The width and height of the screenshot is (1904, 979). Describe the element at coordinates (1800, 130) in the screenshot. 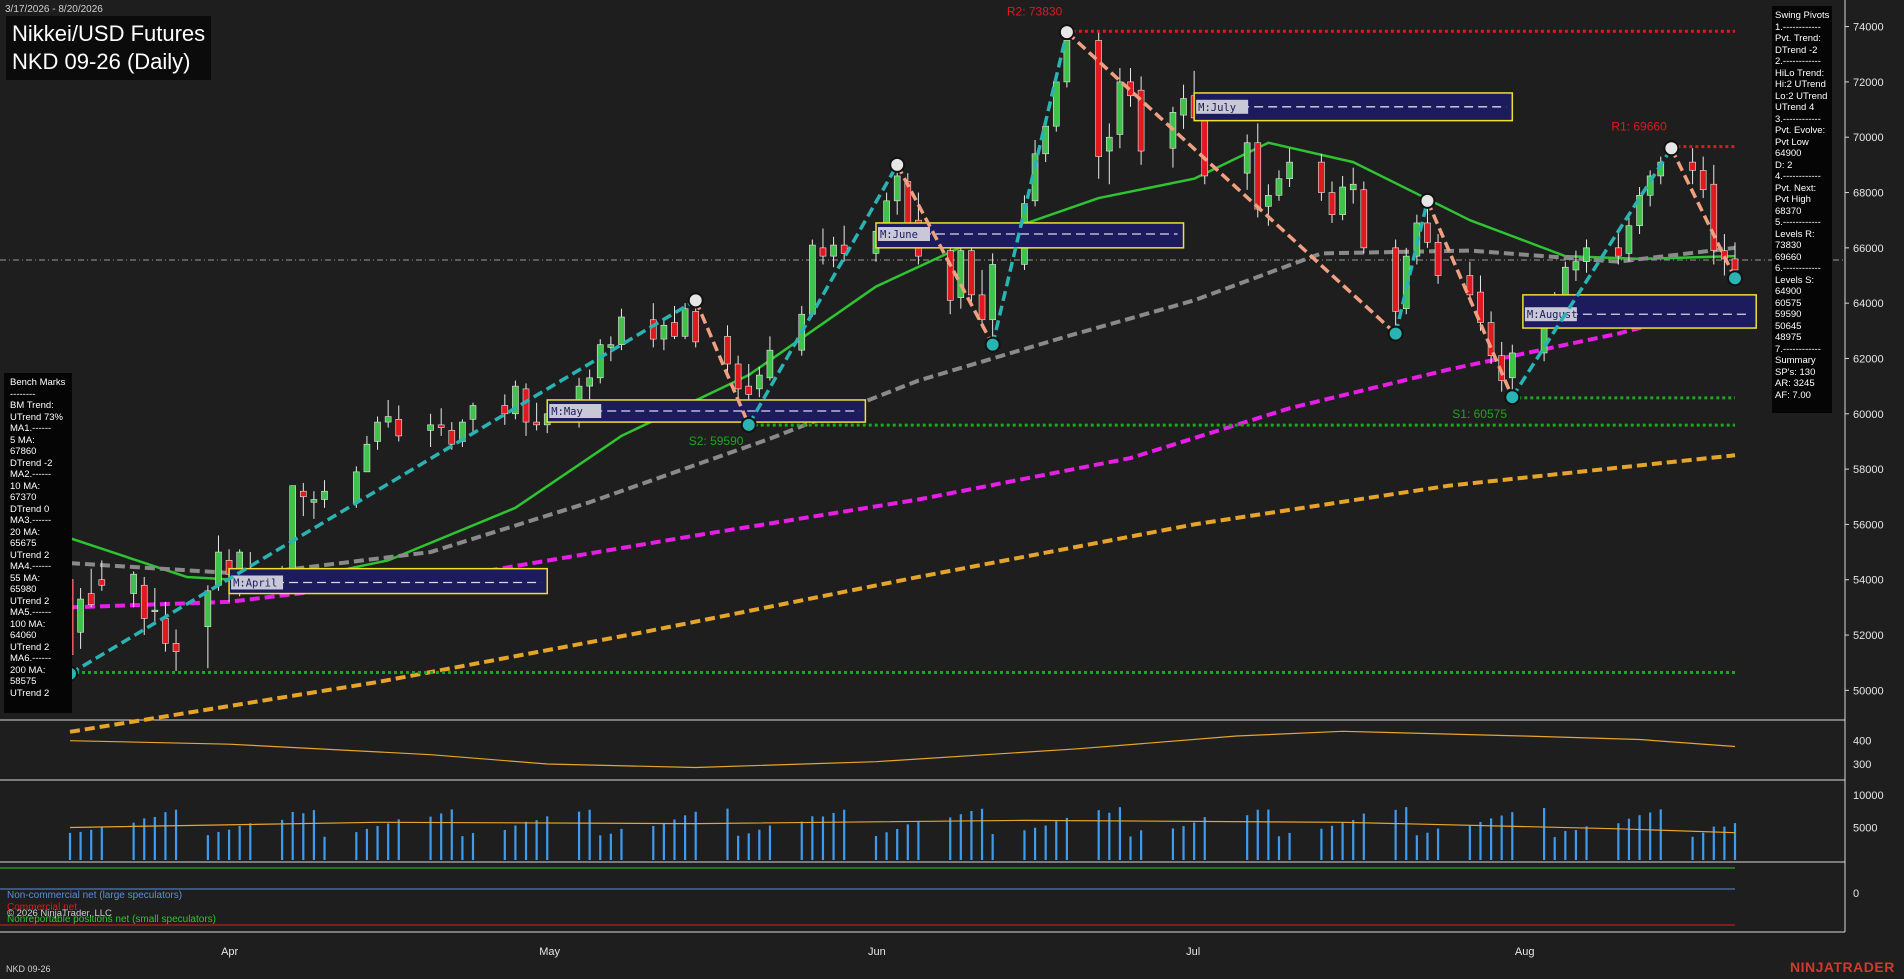

I see `swing-pivots-line: Pvt. Evolve:` at that location.